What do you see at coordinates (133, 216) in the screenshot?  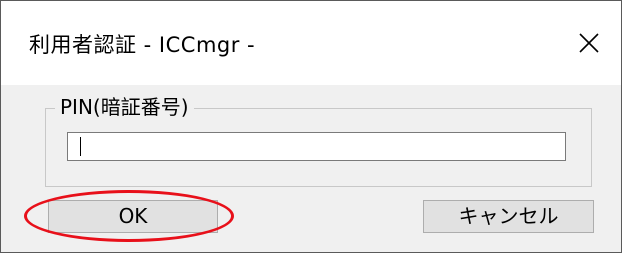 I see `ok-button: OK` at bounding box center [133, 216].